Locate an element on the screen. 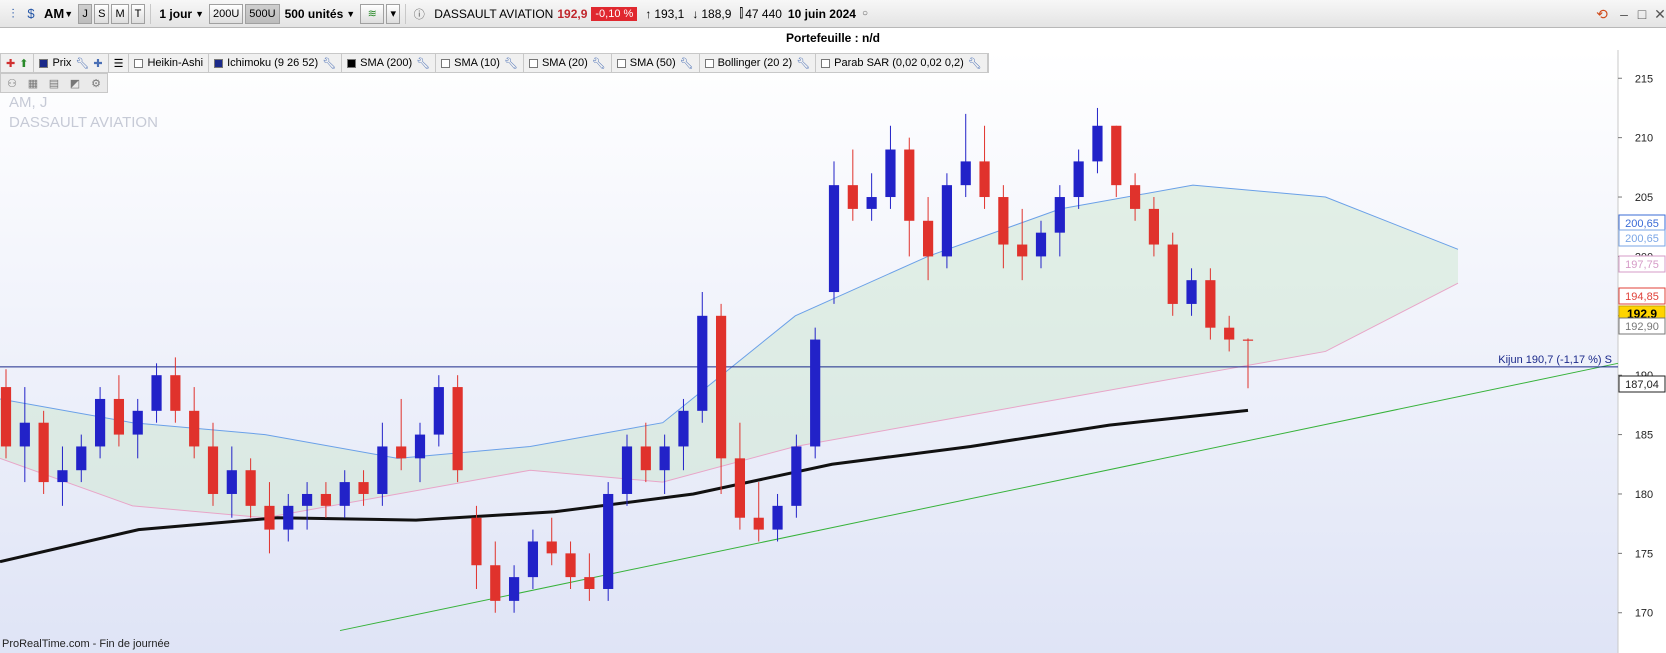 This screenshot has width=1666, height=653. period-selector: 1 jour ▼ is located at coordinates (181, 14).